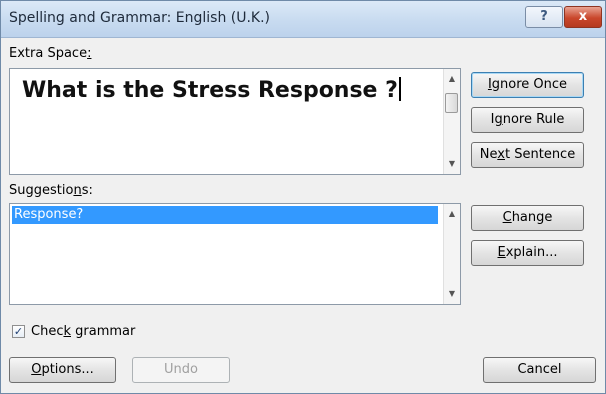 This screenshot has width=606, height=394. Describe the element at coordinates (527, 218) in the screenshot. I see `change-button: Change` at that location.